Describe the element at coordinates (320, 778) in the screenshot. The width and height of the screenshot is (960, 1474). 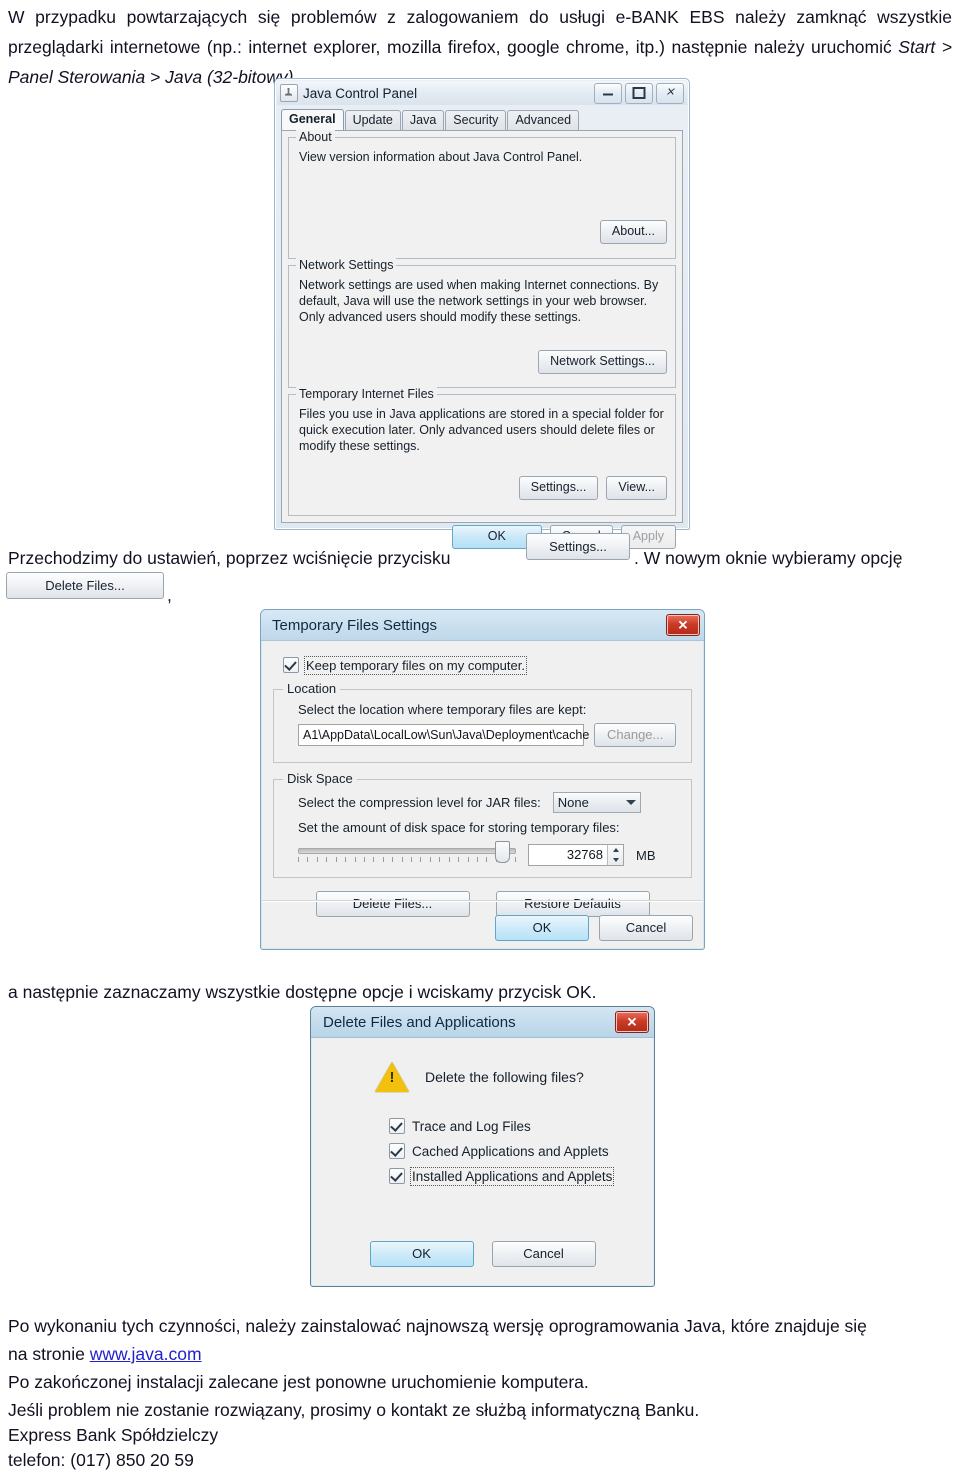
I see `disk-space-group-title: Disk Space` at that location.